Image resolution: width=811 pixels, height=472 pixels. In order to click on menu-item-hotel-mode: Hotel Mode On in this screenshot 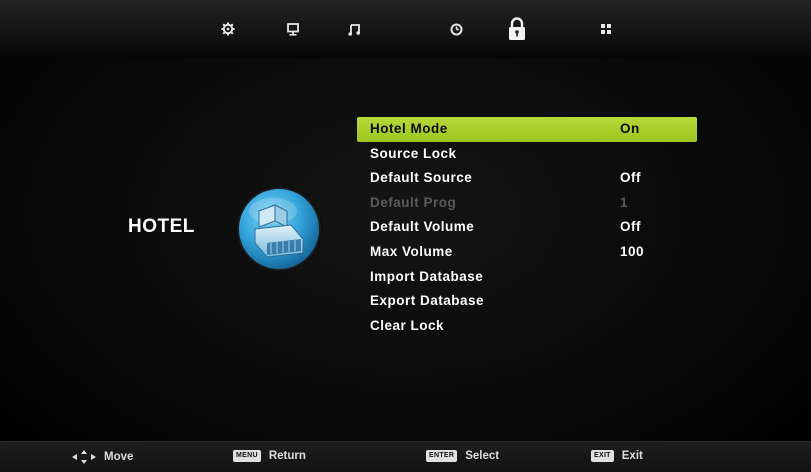, I will do `click(527, 129)`.